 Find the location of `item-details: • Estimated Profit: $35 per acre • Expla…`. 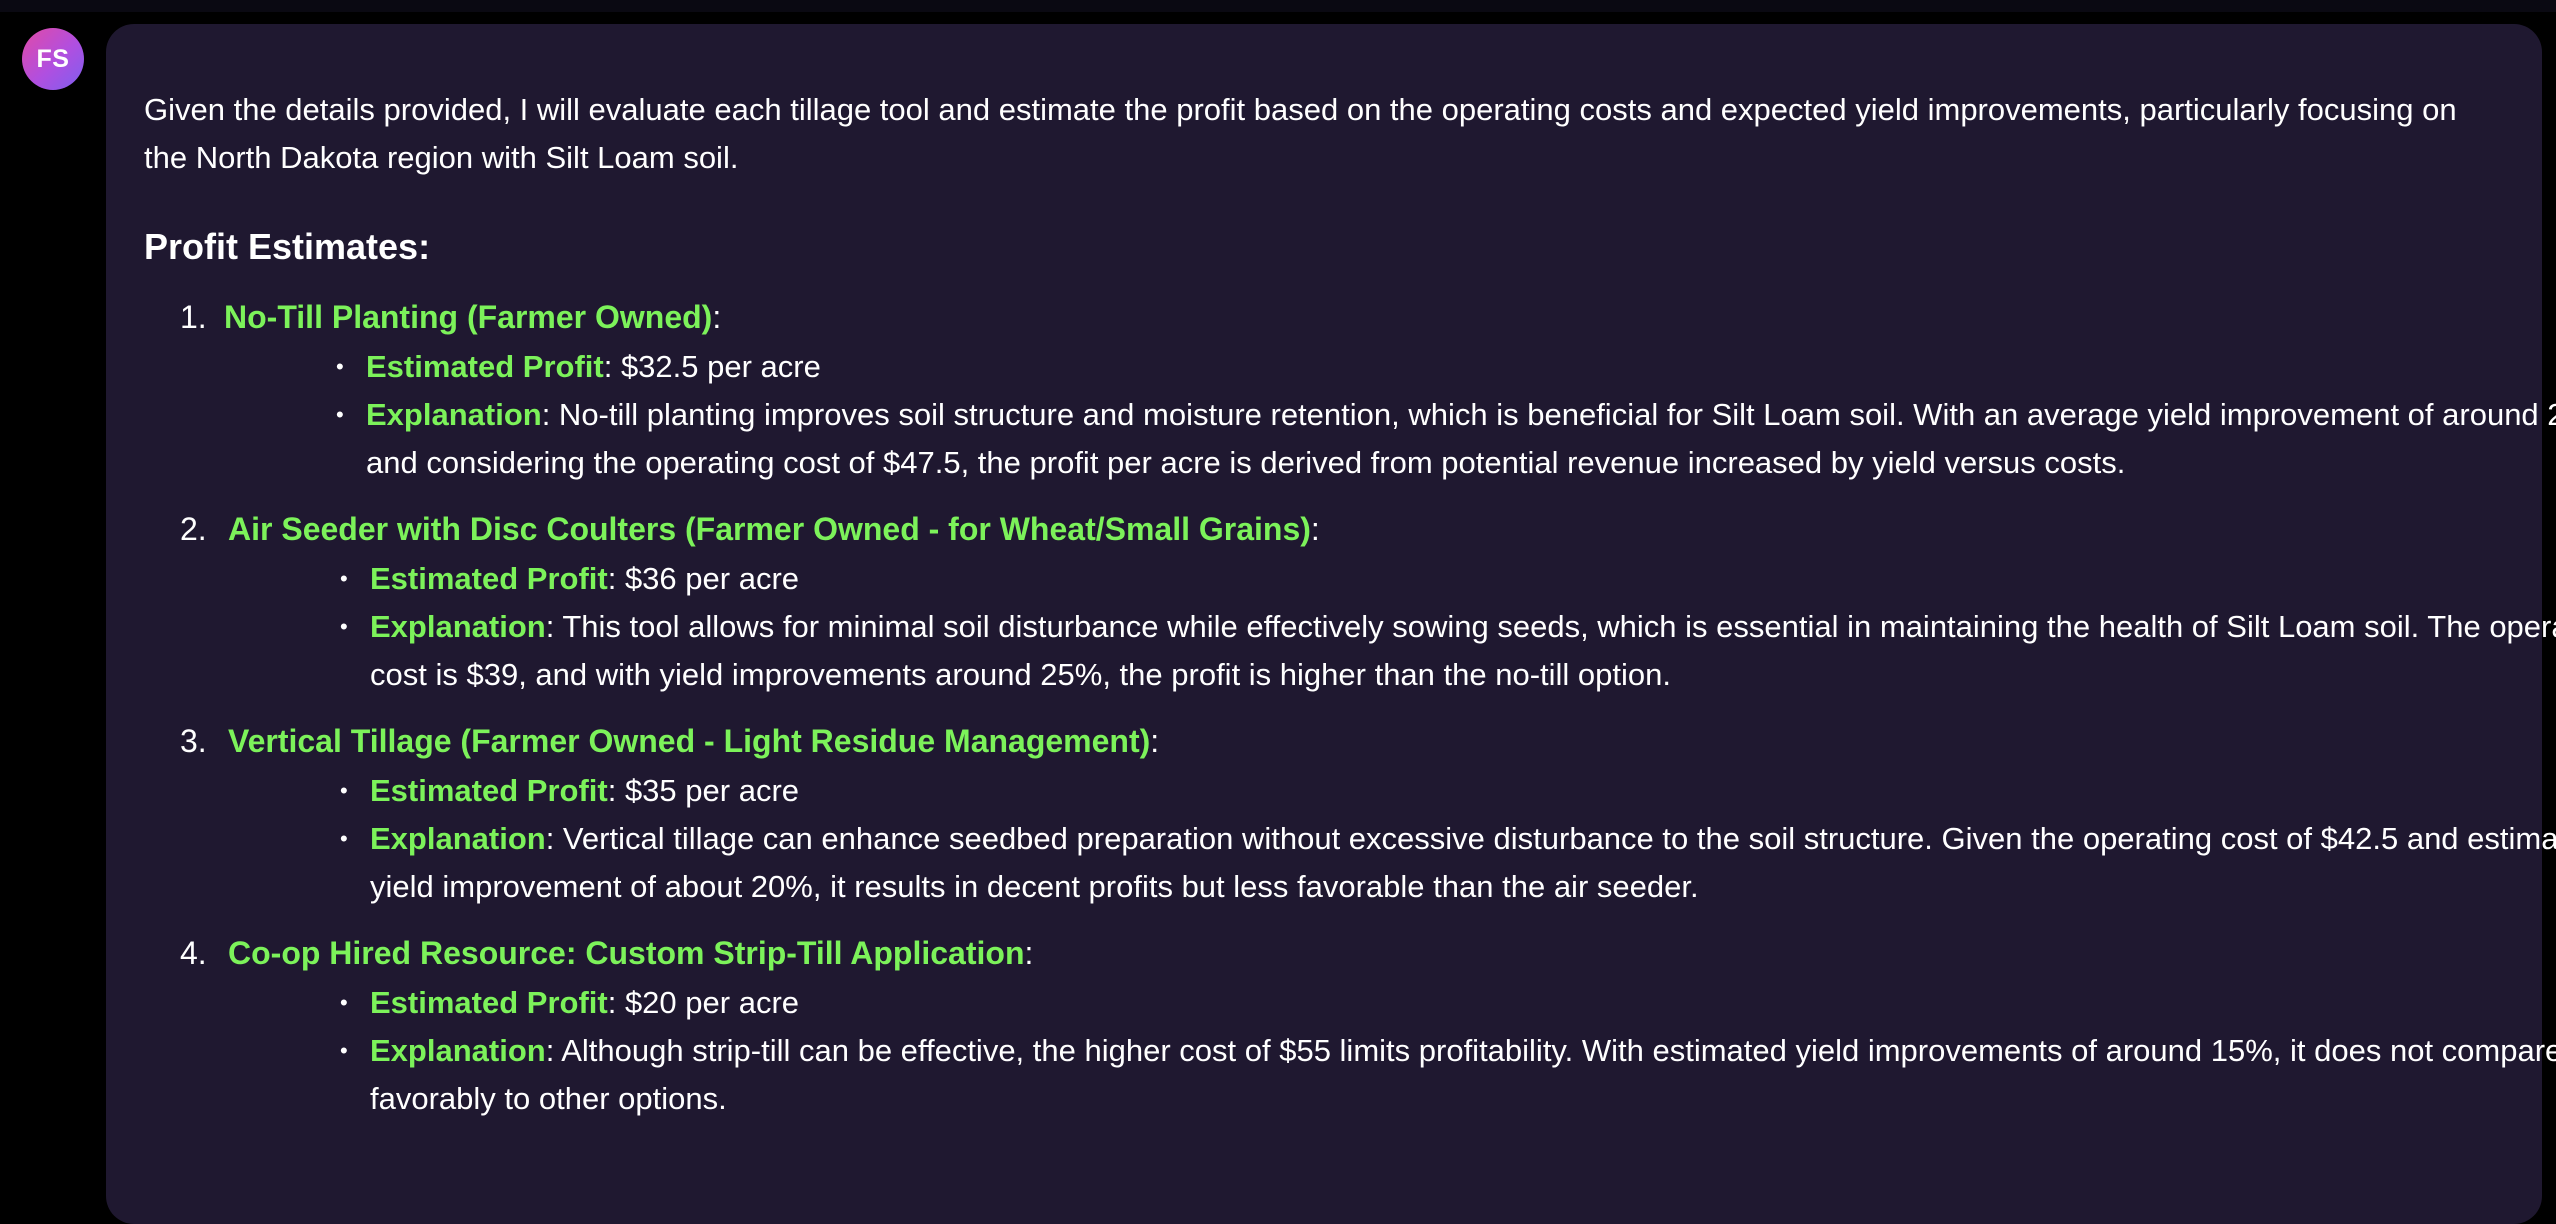

item-details: • Estimated Profit: $35 per acre • Expla… is located at coordinates (1448, 839).